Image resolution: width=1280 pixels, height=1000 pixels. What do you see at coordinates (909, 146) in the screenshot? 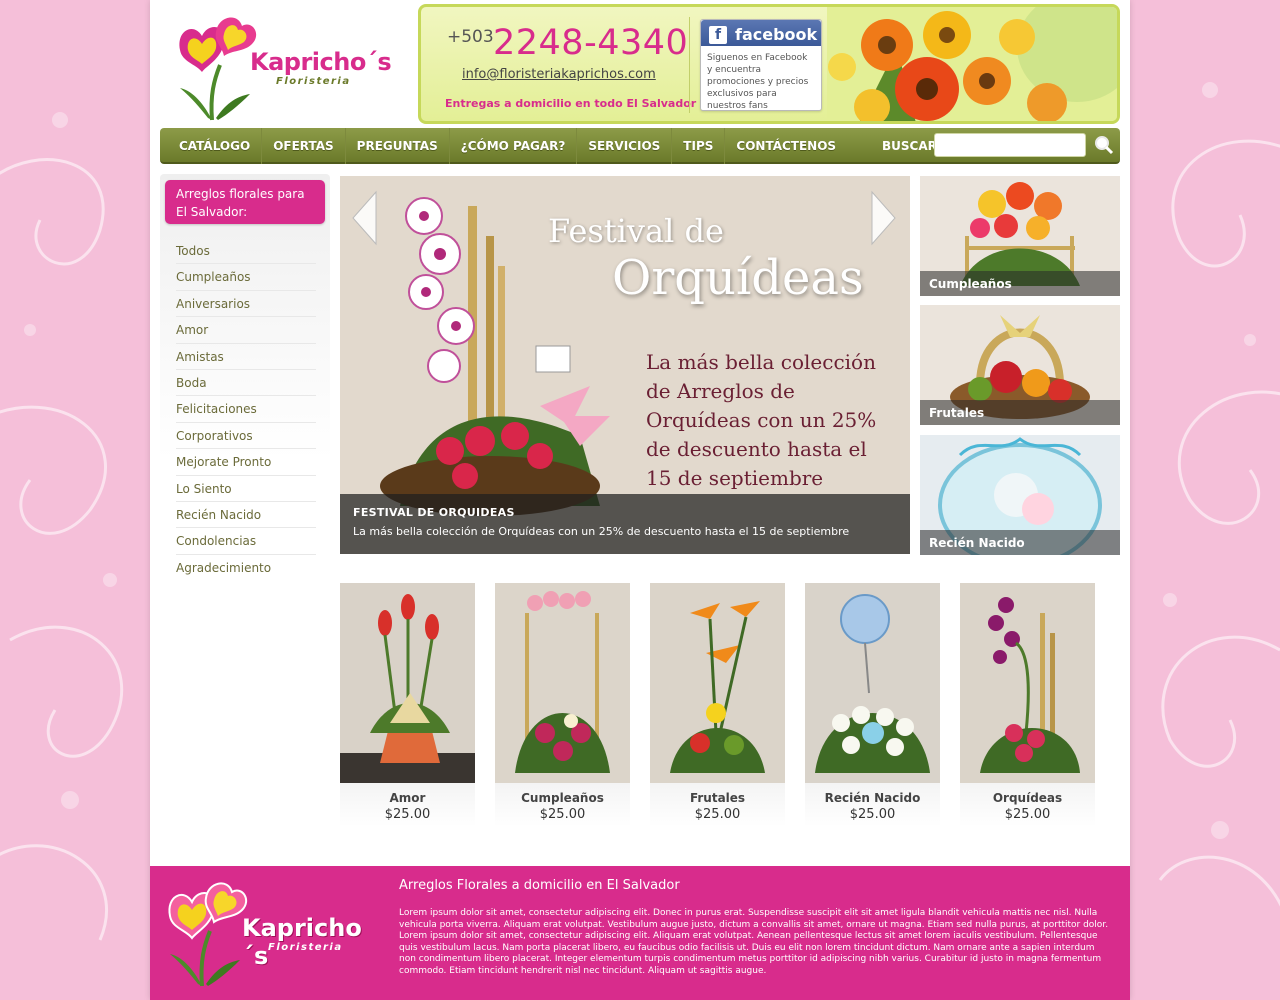
I see `search-label: BUSCAR` at bounding box center [909, 146].